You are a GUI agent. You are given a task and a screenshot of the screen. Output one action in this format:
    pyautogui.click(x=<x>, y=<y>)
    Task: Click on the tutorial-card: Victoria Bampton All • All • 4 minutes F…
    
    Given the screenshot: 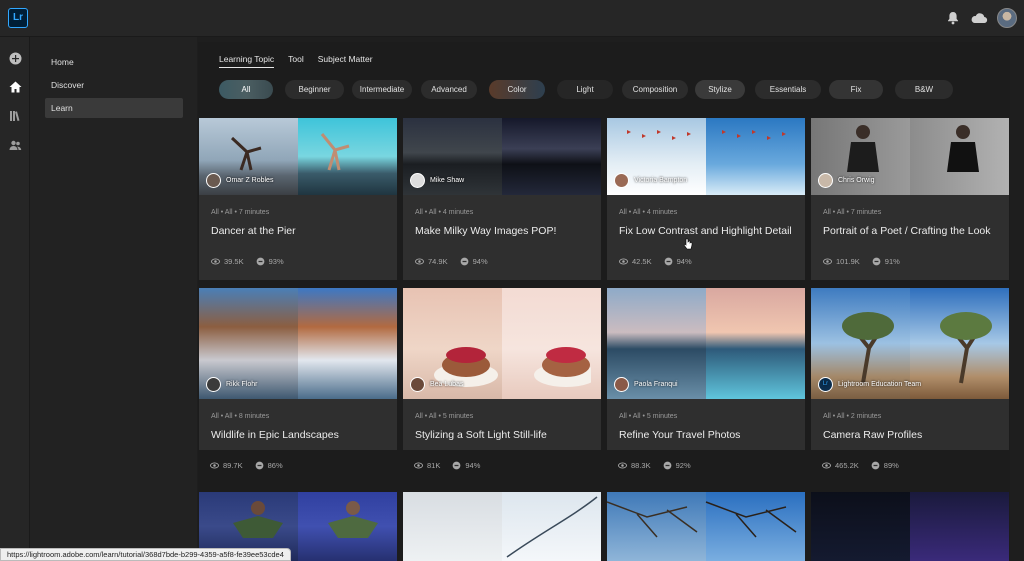 What is the action you would take?
    pyautogui.click(x=706, y=199)
    